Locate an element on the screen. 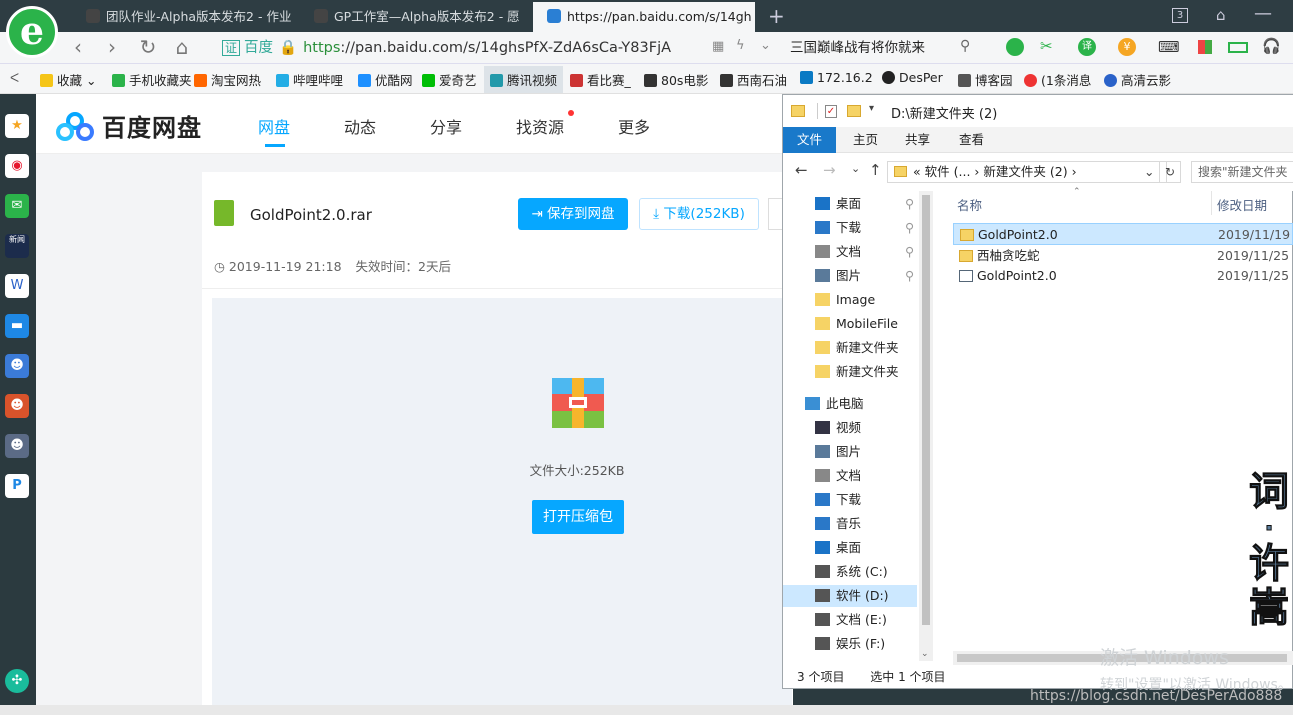 The width and height of the screenshot is (1293, 715). game1-icon: ☻ is located at coordinates (17, 366).